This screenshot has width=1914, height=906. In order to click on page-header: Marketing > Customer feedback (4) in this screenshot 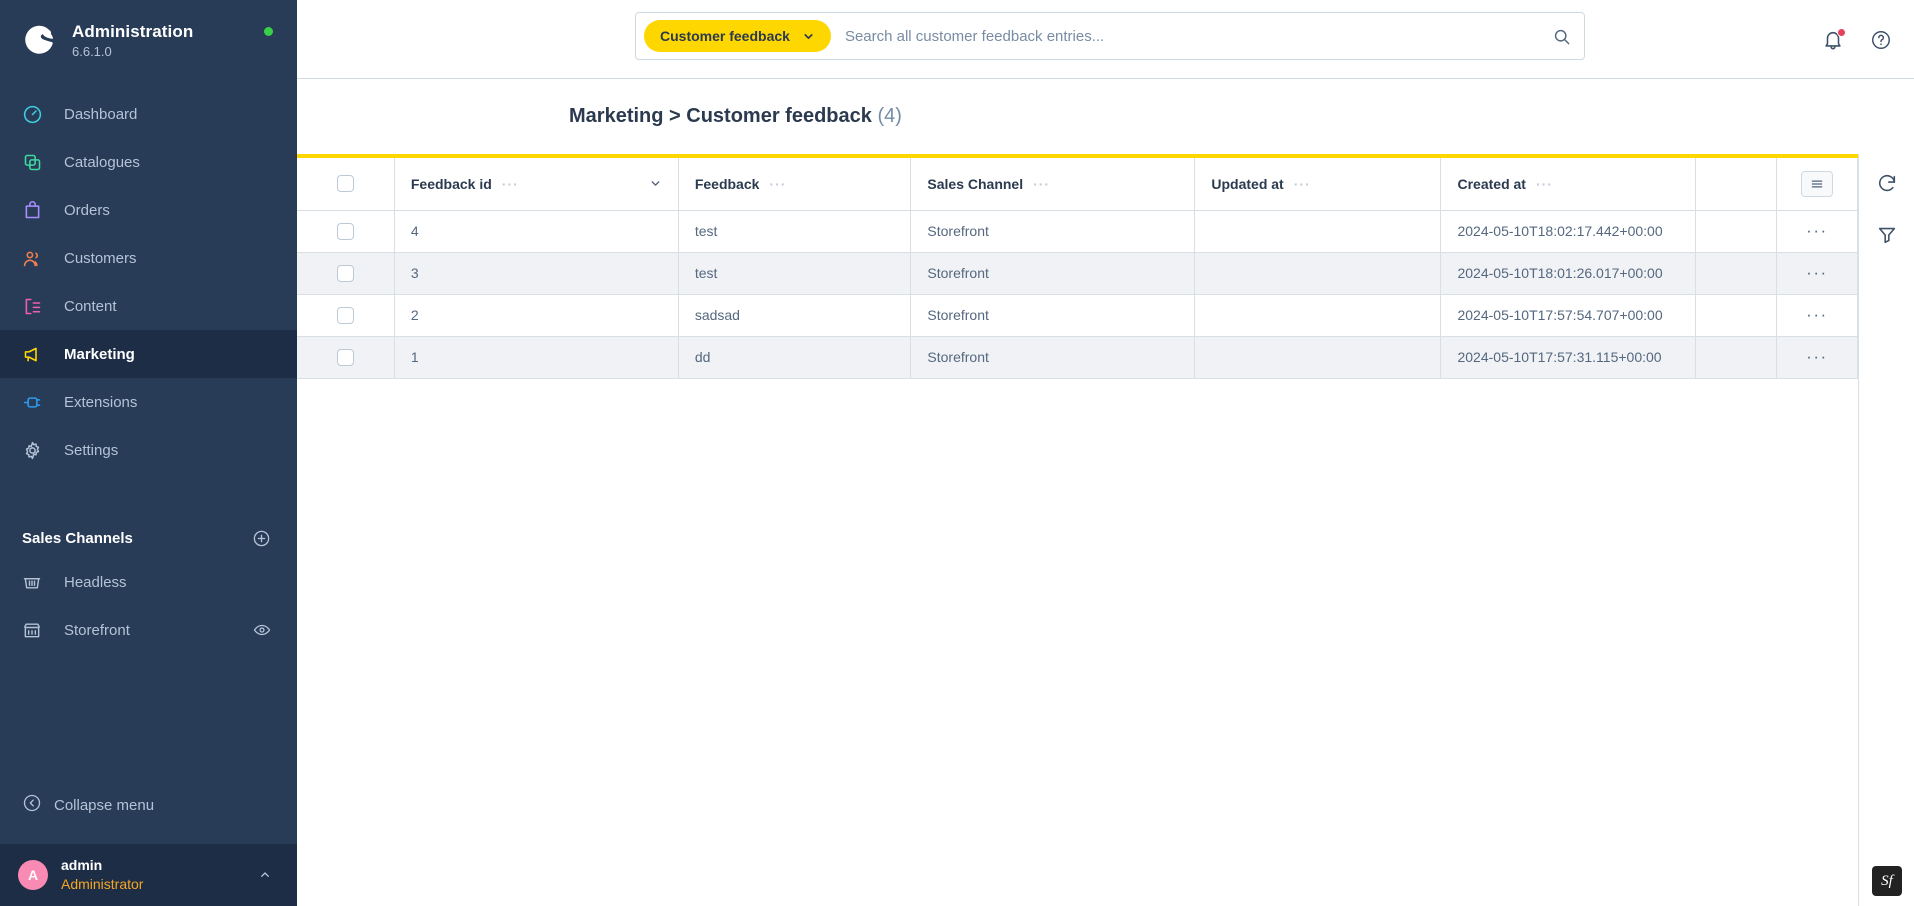, I will do `click(1105, 116)`.